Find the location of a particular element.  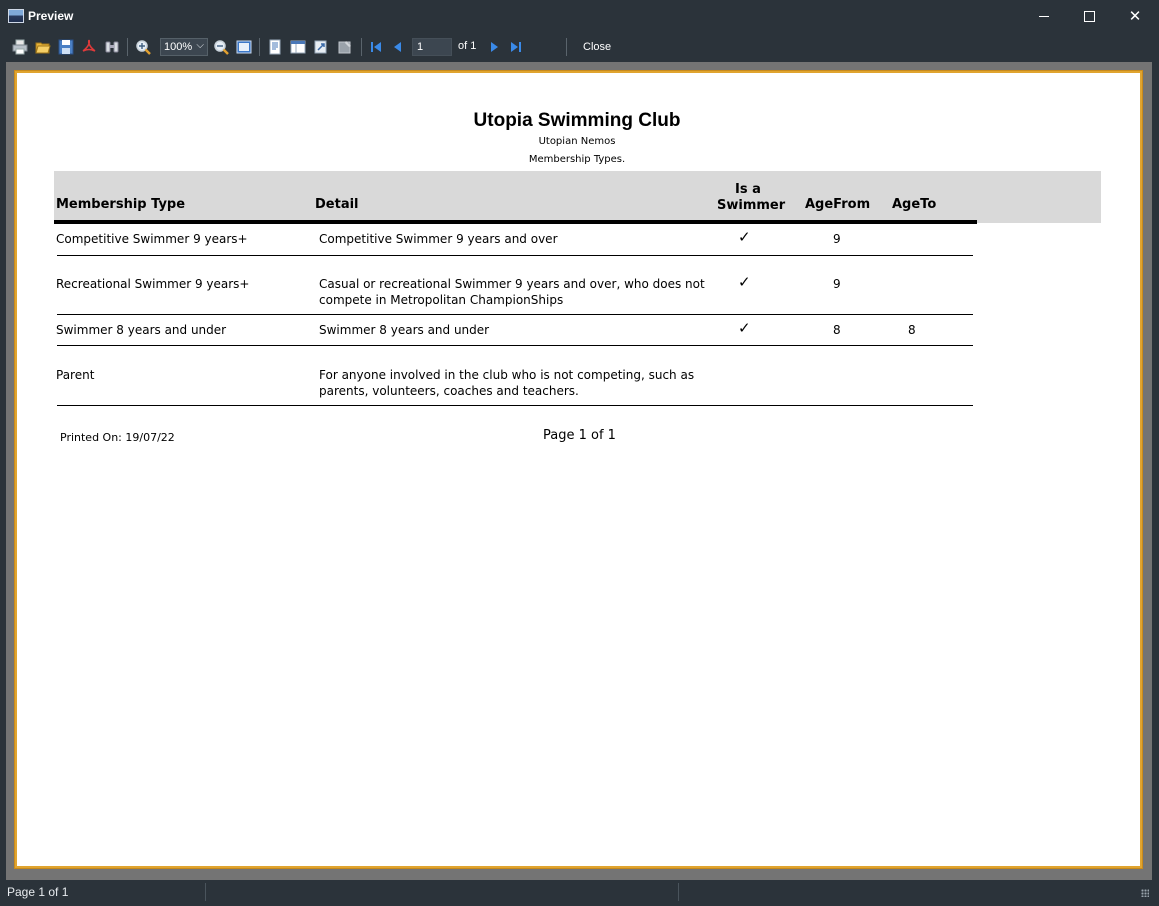

row-3-age-to: 8 is located at coordinates (912, 330).